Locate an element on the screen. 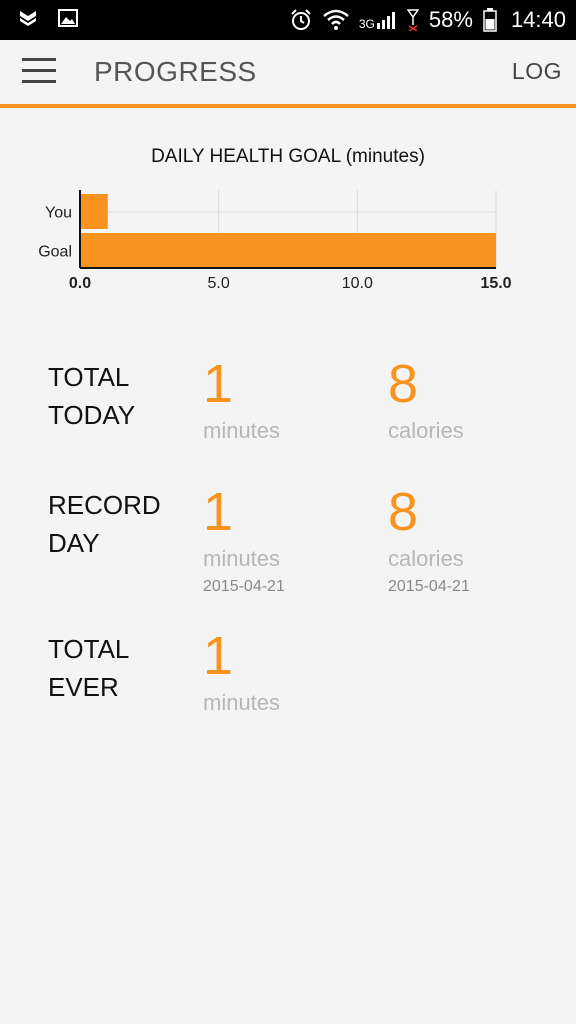 This screenshot has width=576, height=1024. battery-percent: 58% is located at coordinates (450, 19).